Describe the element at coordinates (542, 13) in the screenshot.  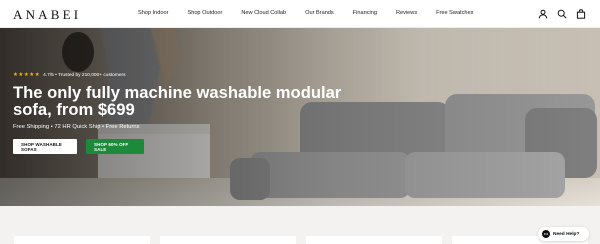
I see `user-icon` at that location.